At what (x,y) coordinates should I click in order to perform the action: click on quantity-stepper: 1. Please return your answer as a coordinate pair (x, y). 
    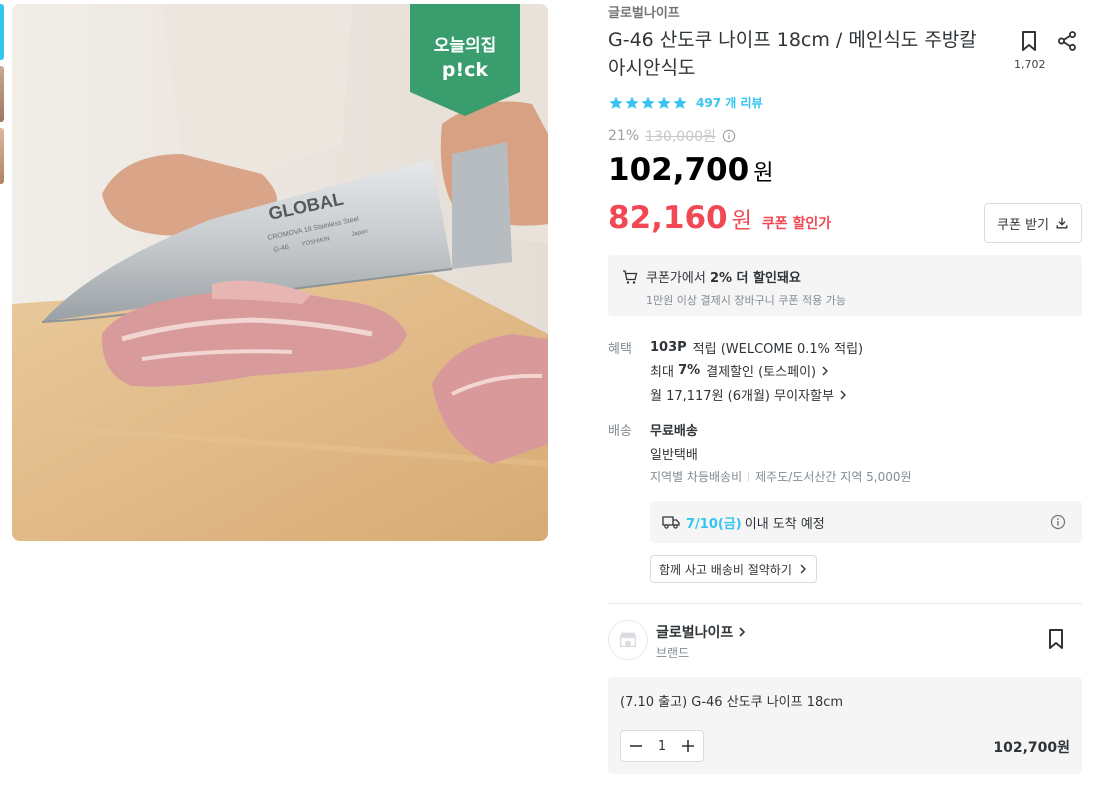
    Looking at the image, I should click on (662, 746).